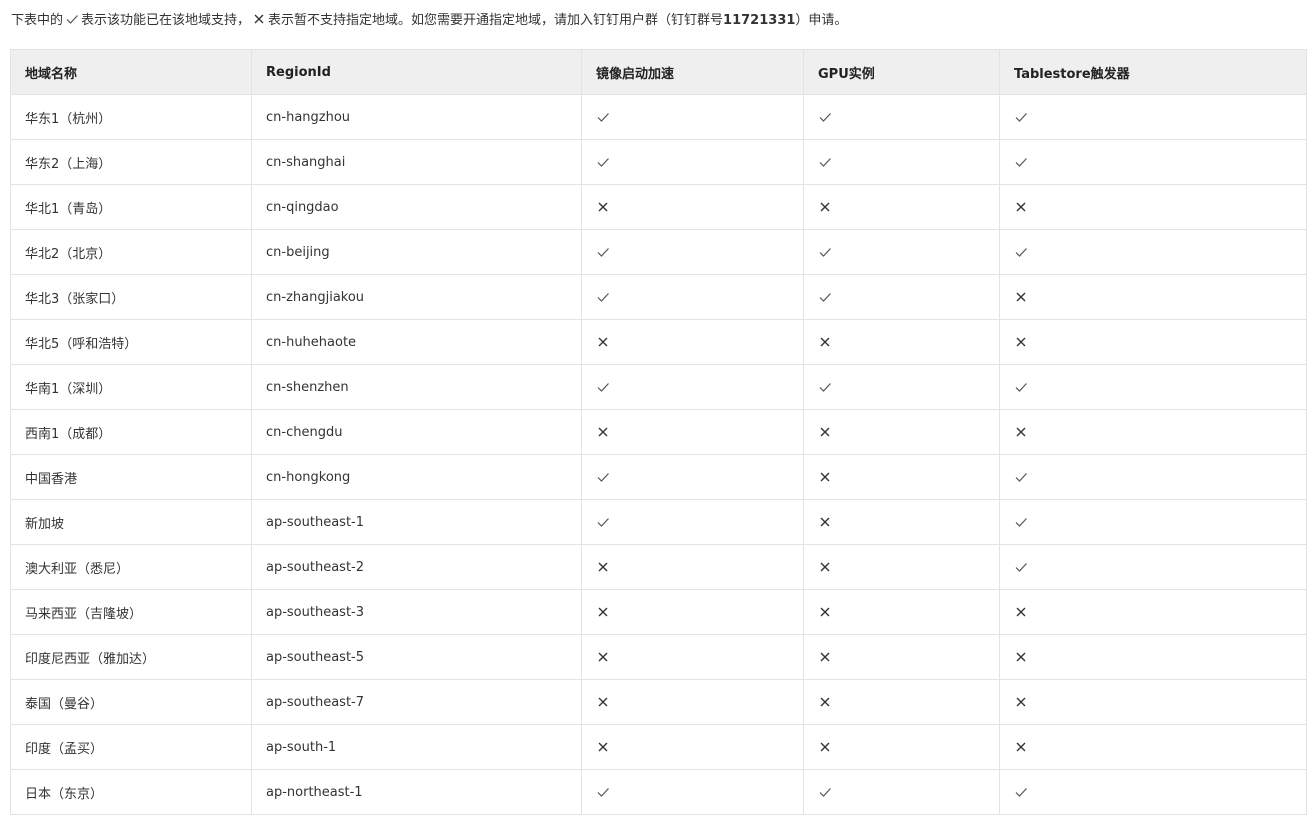  Describe the element at coordinates (692, 72) in the screenshot. I see `header-image-accel: 镜像启动加速` at that location.